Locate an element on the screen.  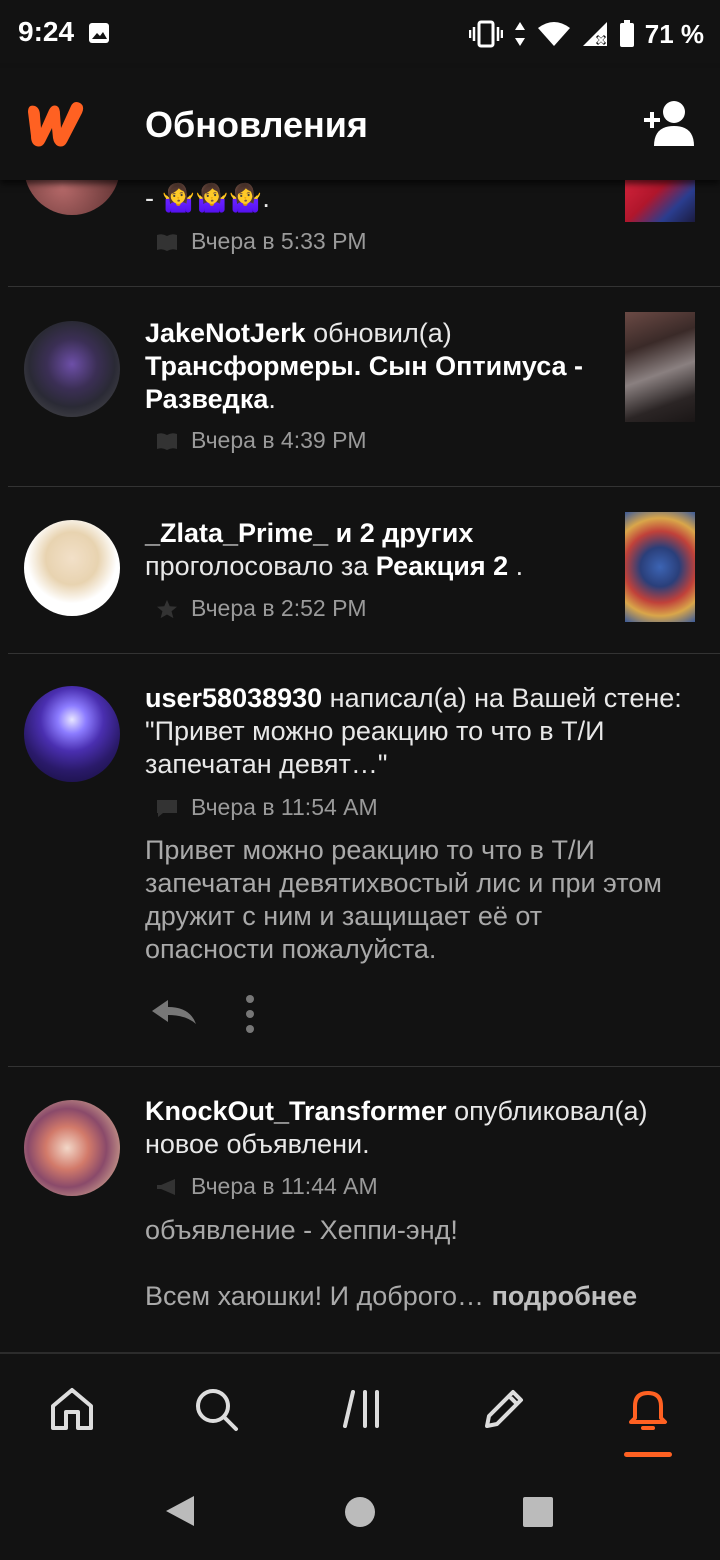
home-button-icon is located at coordinates (360, 1512).